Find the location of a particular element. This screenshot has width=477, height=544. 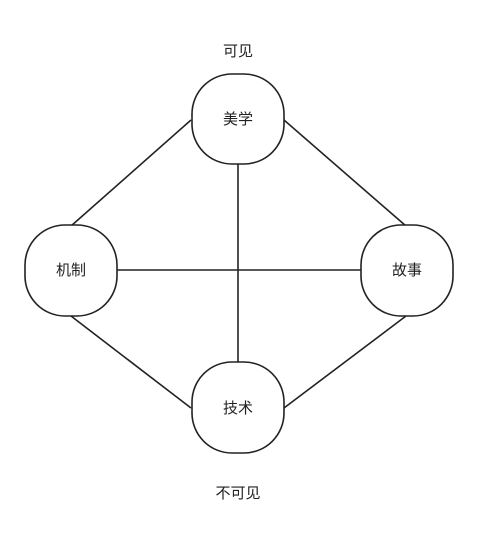

node-story-label: 故事 is located at coordinates (407, 270).